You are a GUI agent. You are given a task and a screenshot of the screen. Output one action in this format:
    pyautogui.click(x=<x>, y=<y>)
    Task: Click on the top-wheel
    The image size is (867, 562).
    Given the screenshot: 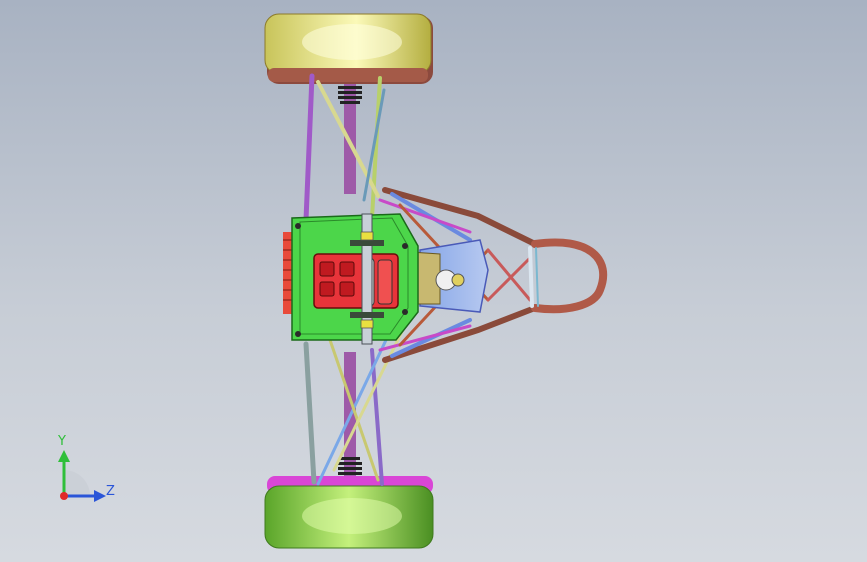 What is the action you would take?
    pyautogui.click(x=348, y=48)
    